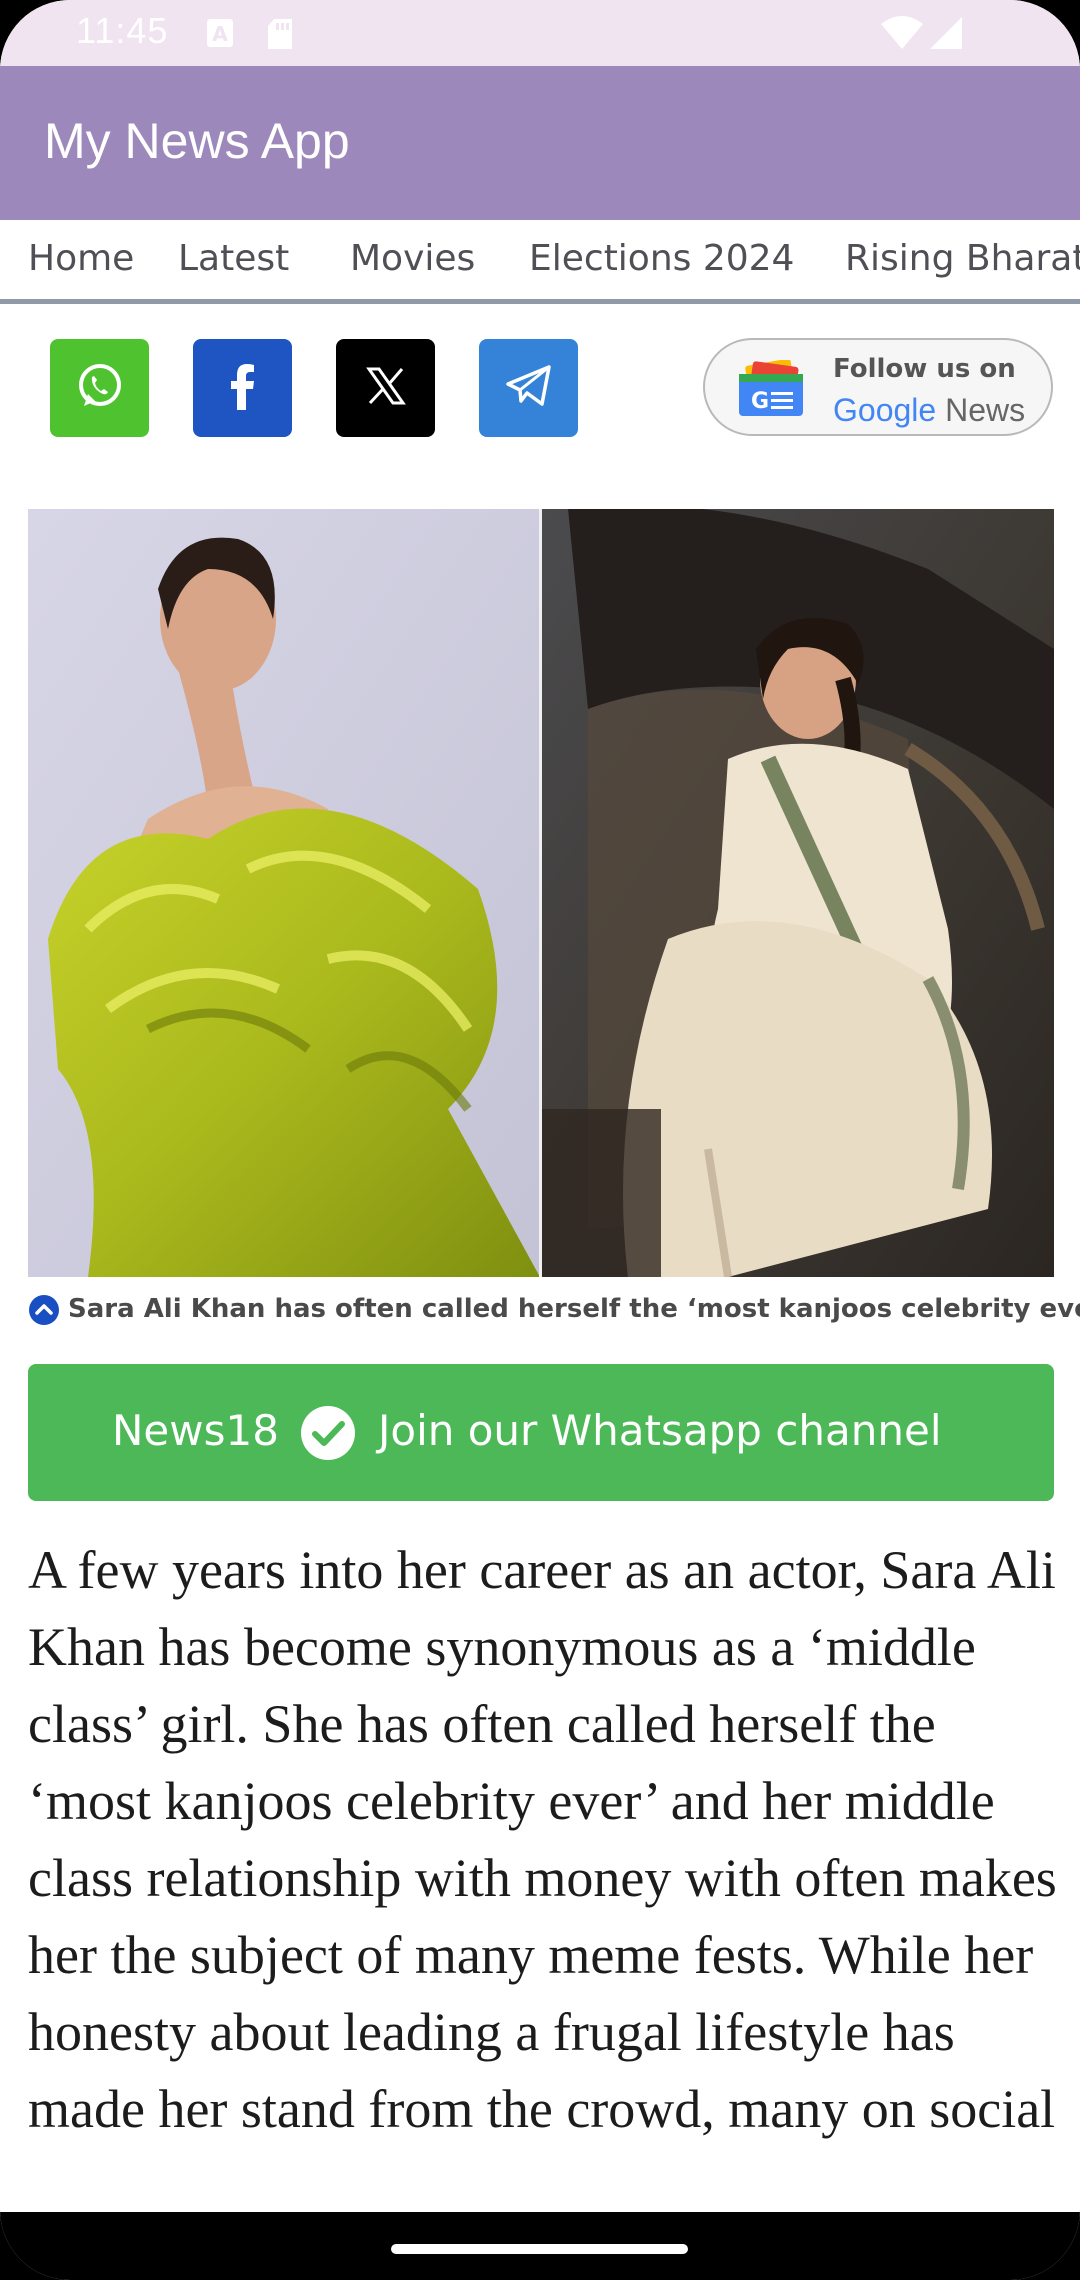 The height and width of the screenshot is (2280, 1080). I want to click on wifi-icon, so click(902, 35).